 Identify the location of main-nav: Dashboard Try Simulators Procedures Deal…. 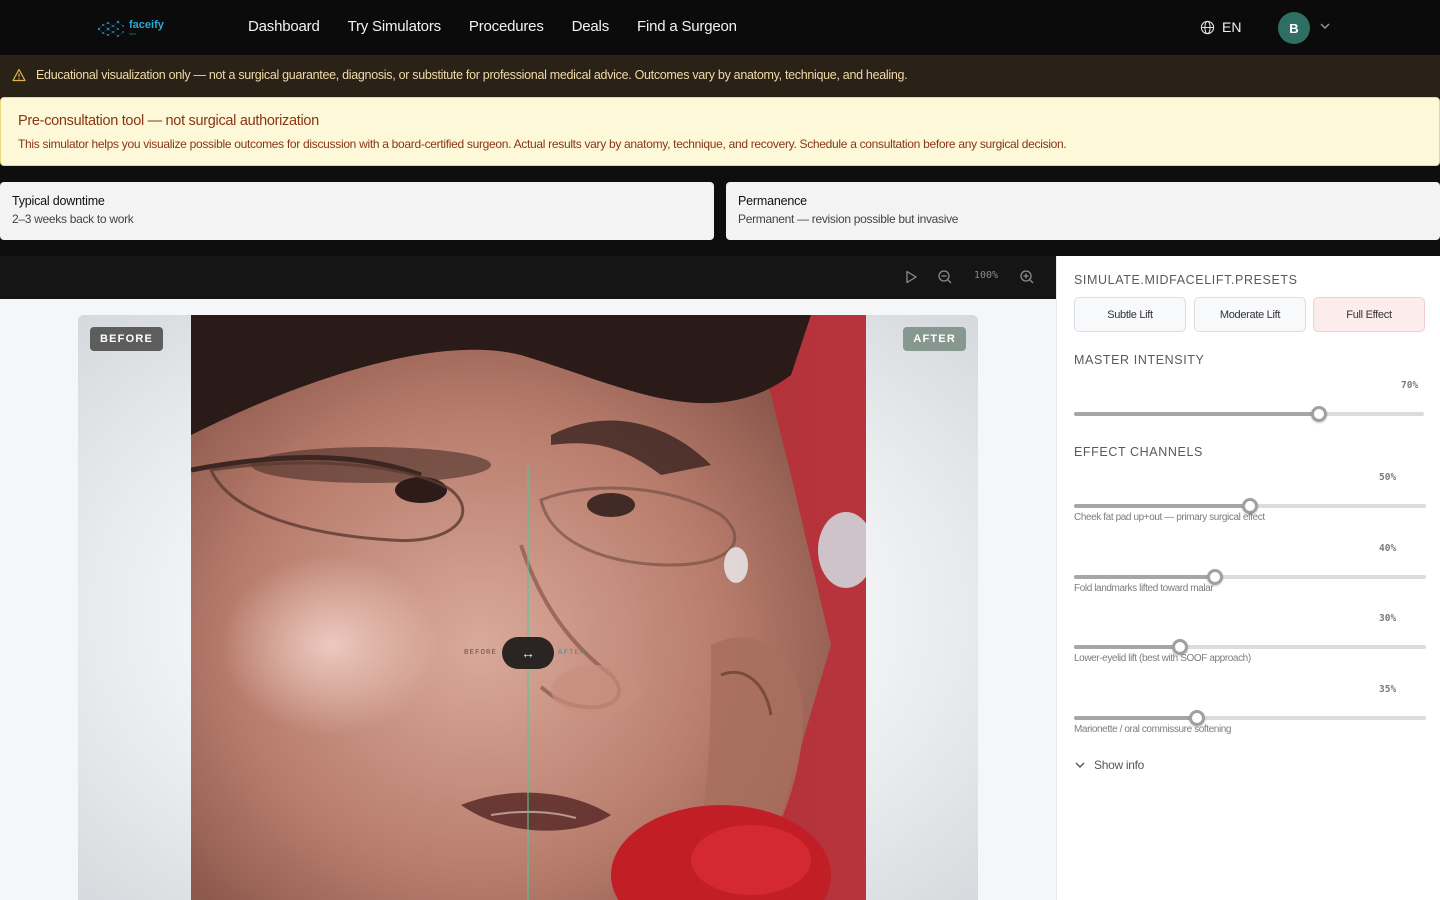
(492, 26).